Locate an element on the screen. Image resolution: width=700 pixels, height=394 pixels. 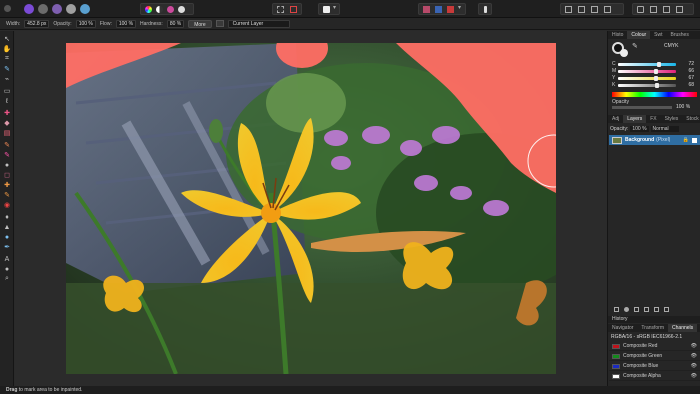
tab-adjustments: Adj is located at coordinates (615, 119).